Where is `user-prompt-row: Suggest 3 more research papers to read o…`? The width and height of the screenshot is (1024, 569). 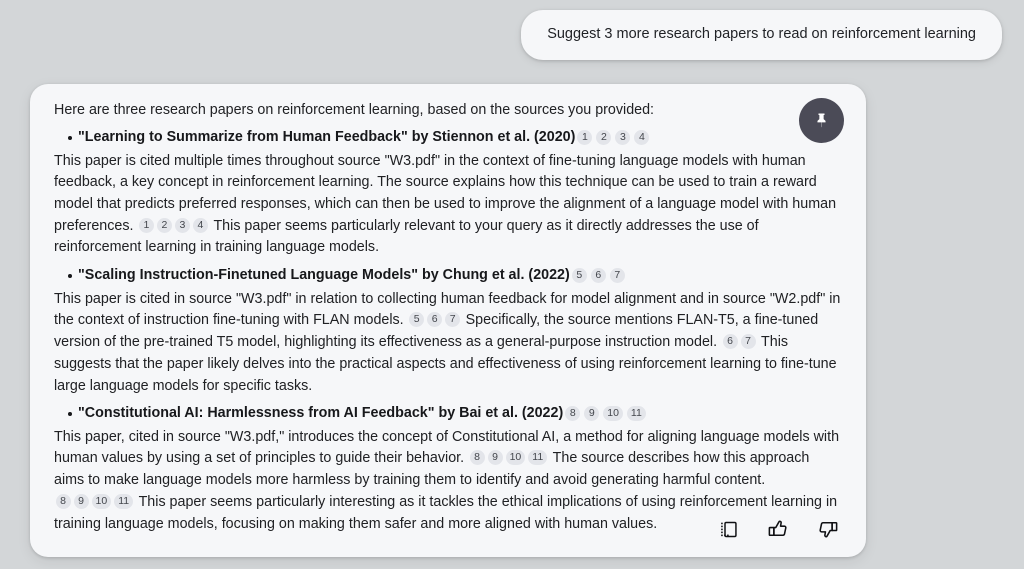
user-prompt-row: Suggest 3 more research papers to read o… is located at coordinates (512, 35).